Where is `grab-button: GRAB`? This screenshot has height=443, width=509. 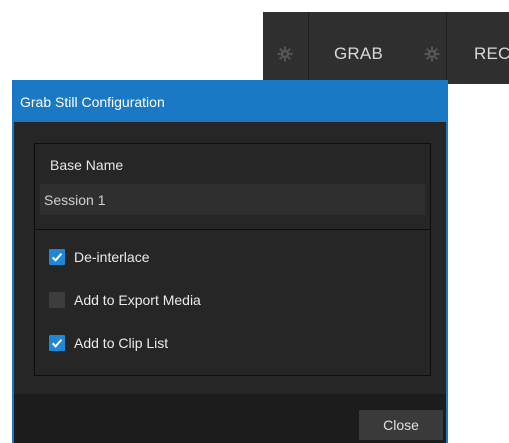
grab-button: GRAB is located at coordinates (358, 54).